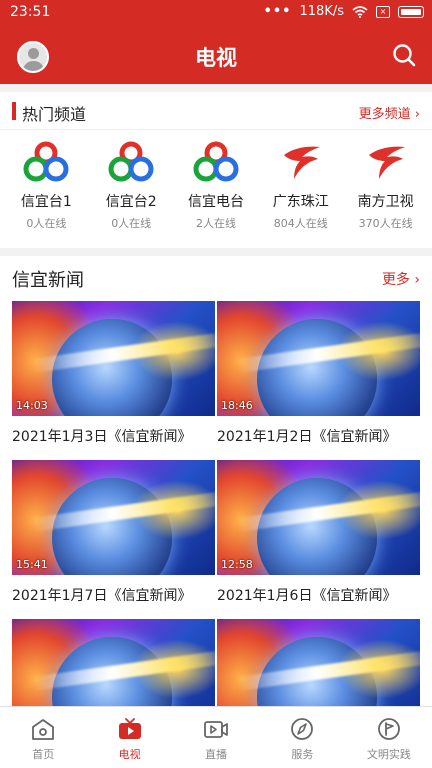  I want to click on channel-name: 信宜台2, so click(131, 202).